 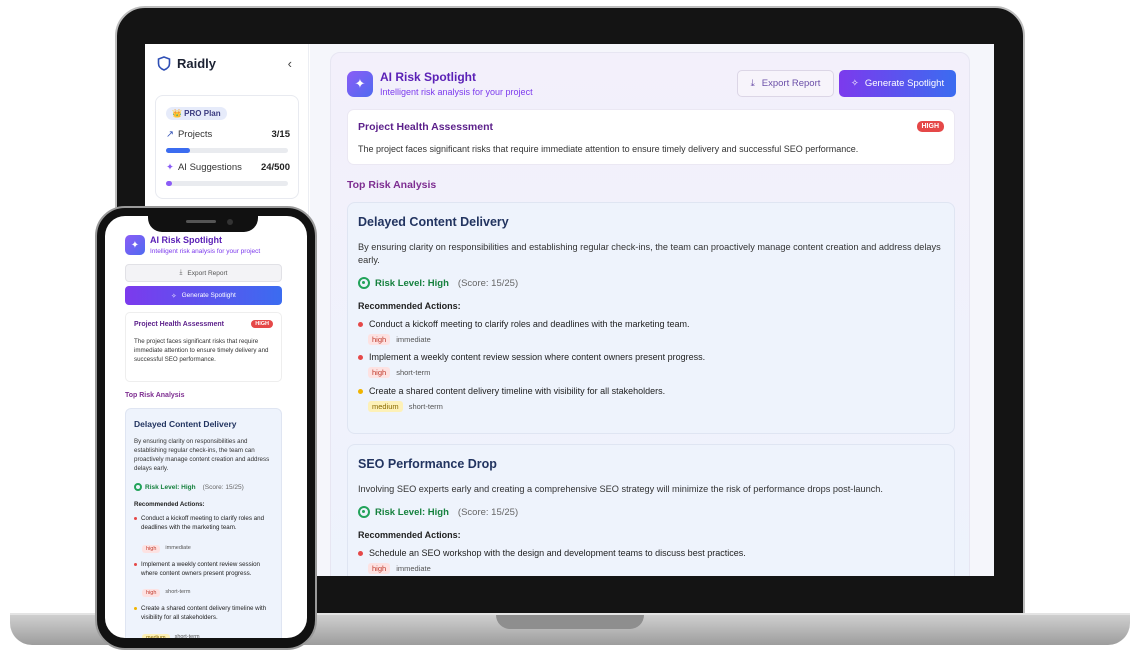 I want to click on export-label: Export Report, so click(x=207, y=273).